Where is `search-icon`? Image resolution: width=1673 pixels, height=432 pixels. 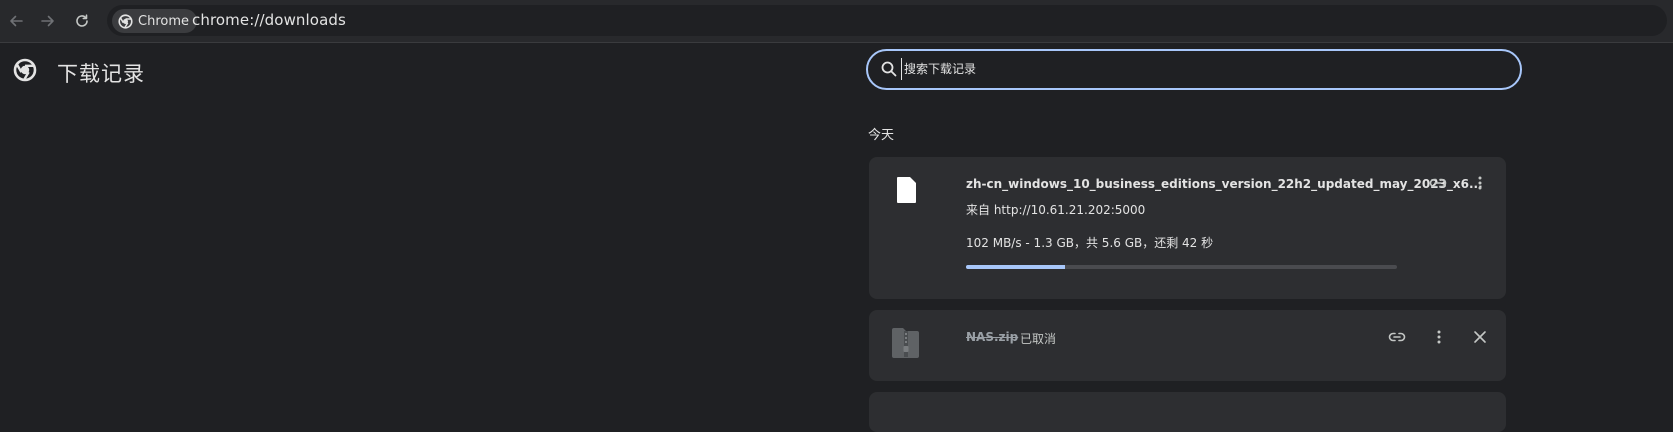 search-icon is located at coordinates (889, 69).